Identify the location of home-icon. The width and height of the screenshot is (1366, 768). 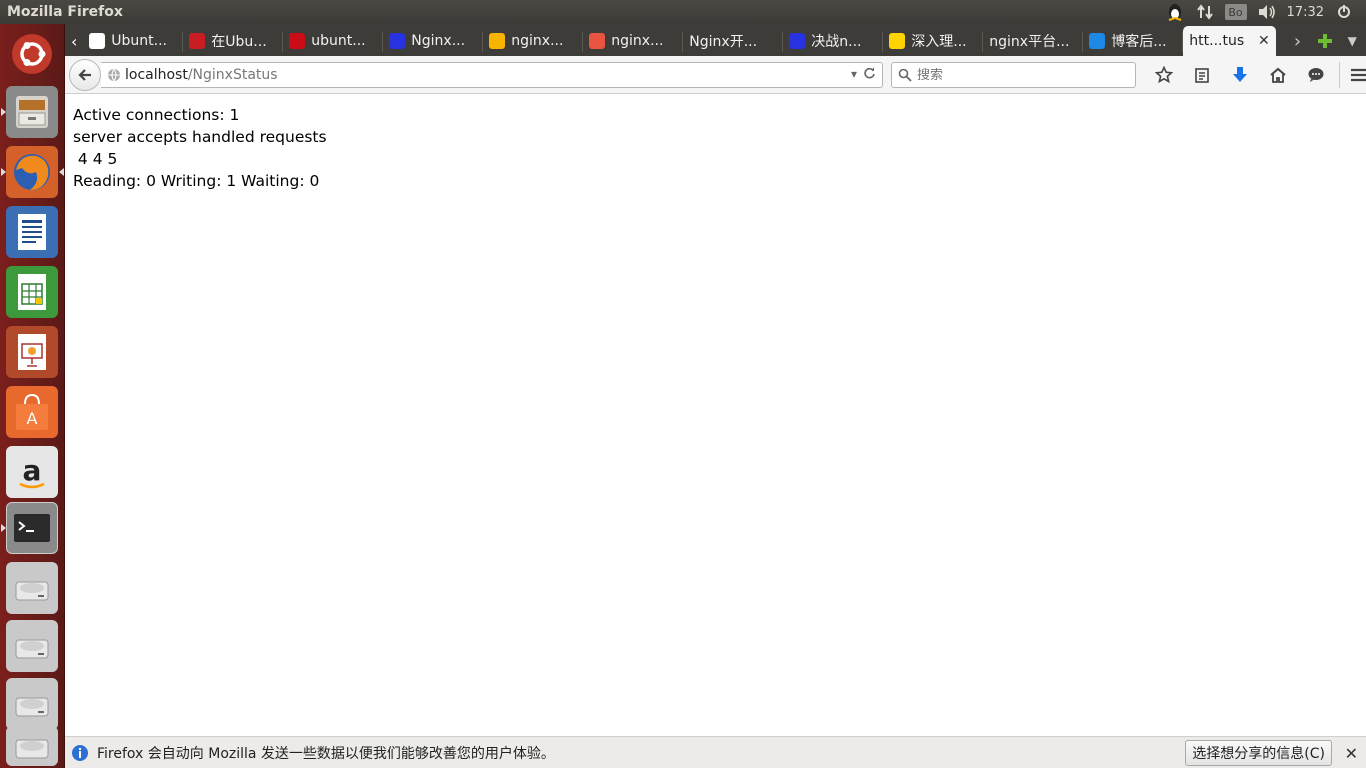
(1278, 75).